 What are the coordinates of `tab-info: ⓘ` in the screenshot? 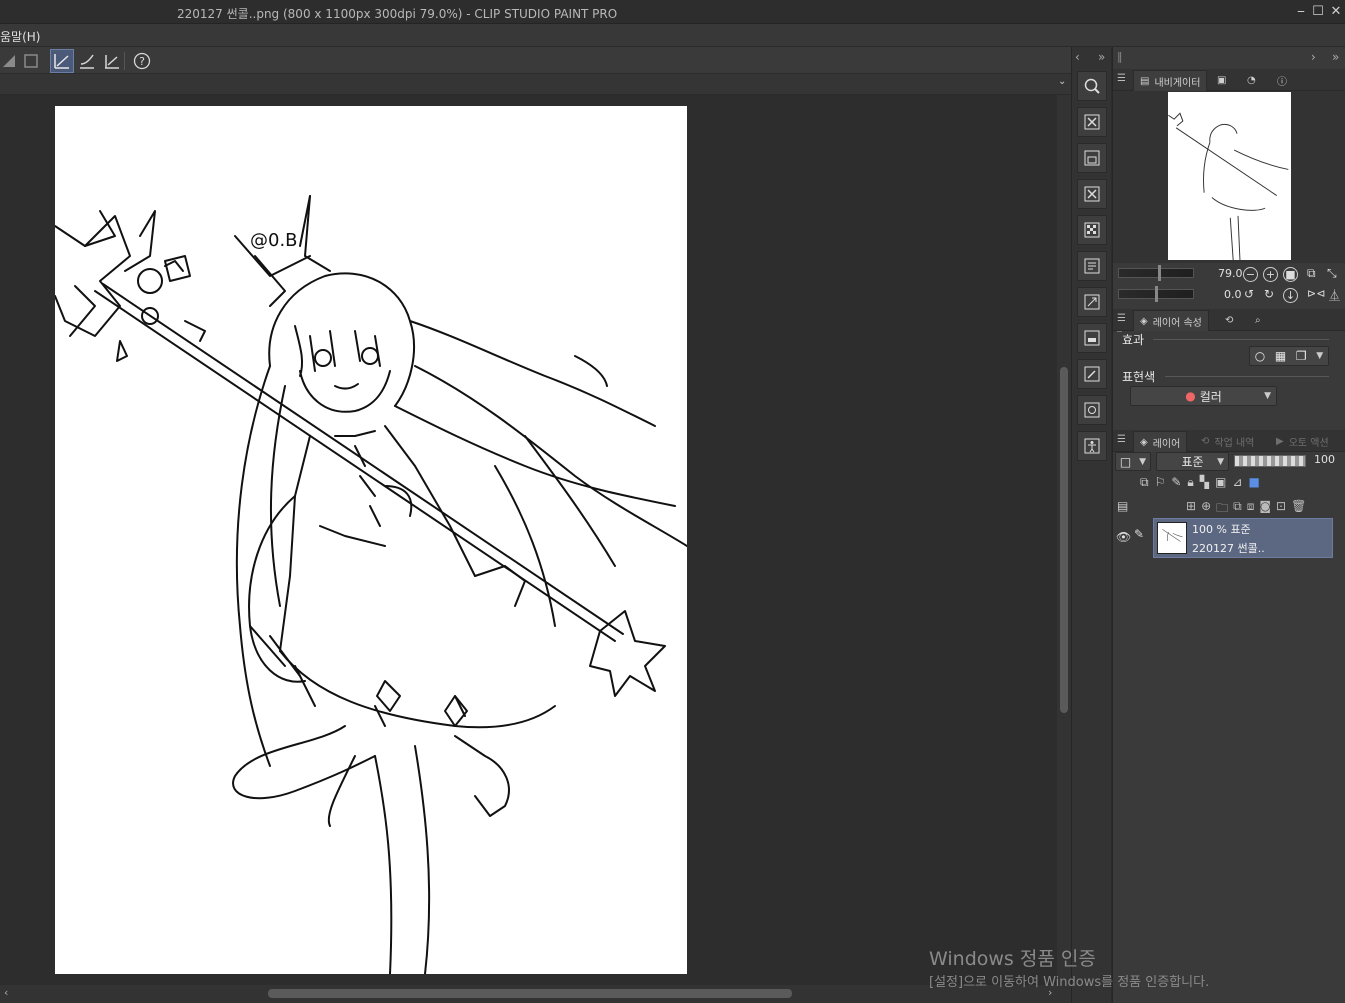 It's located at (1282, 80).